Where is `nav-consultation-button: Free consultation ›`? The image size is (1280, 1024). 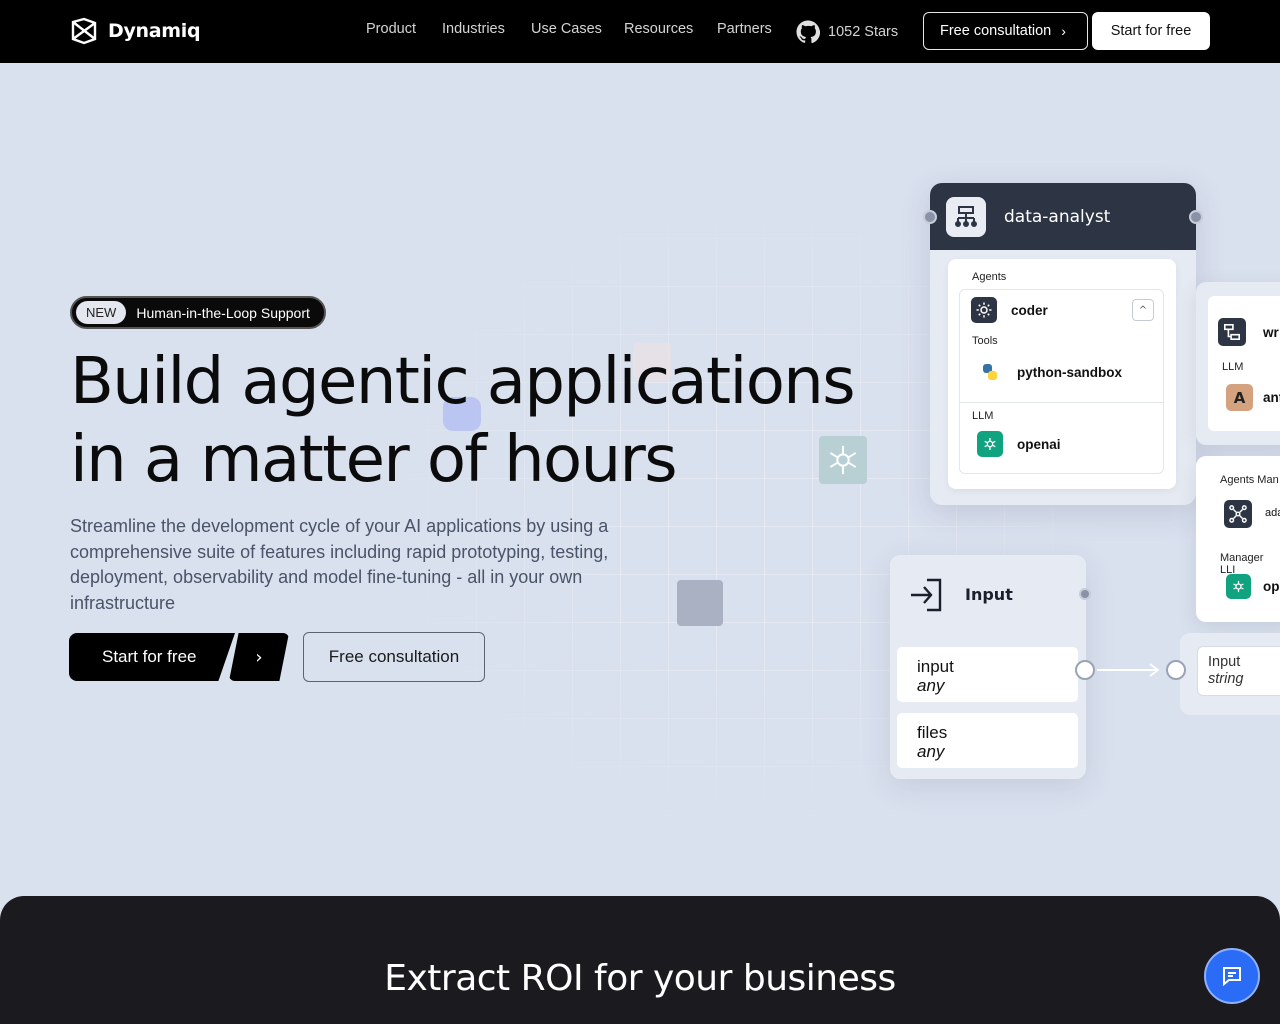
nav-consultation-button: Free consultation › is located at coordinates (1005, 31).